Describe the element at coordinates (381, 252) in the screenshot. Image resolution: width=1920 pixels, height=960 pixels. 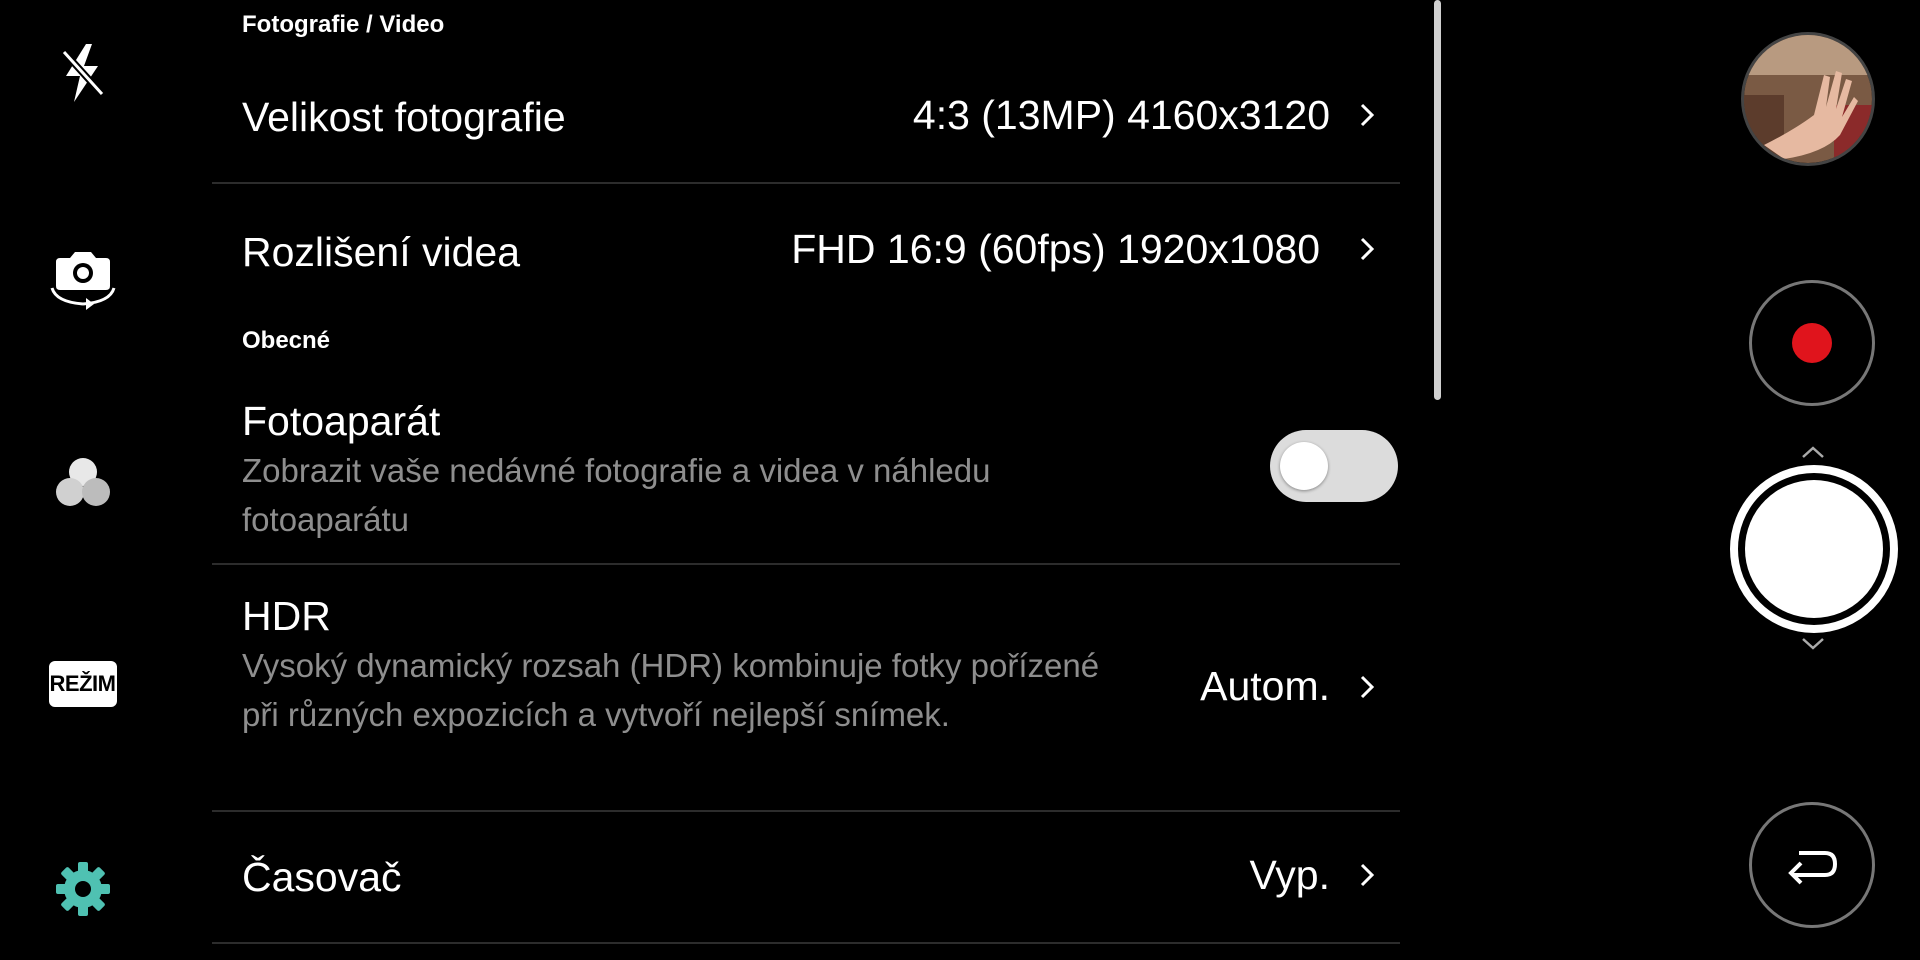
I see `setting-title: Rozlišení videa` at that location.